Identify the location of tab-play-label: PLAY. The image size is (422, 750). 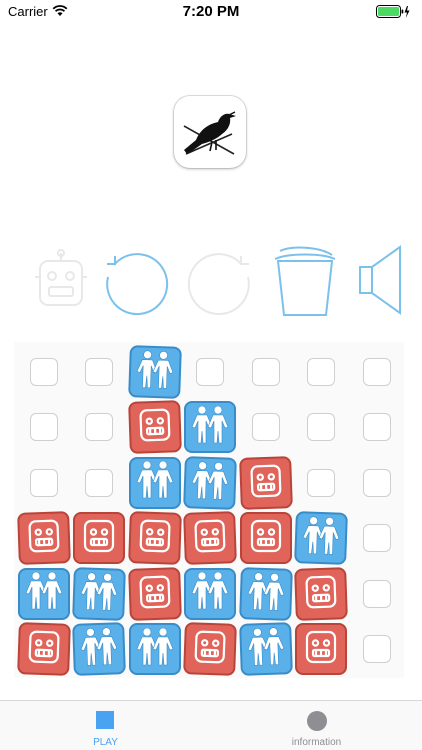
(105, 742).